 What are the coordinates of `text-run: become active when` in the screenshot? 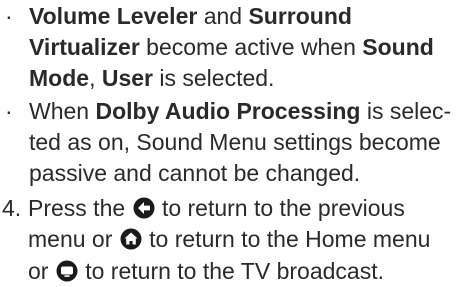 It's located at (251, 47).